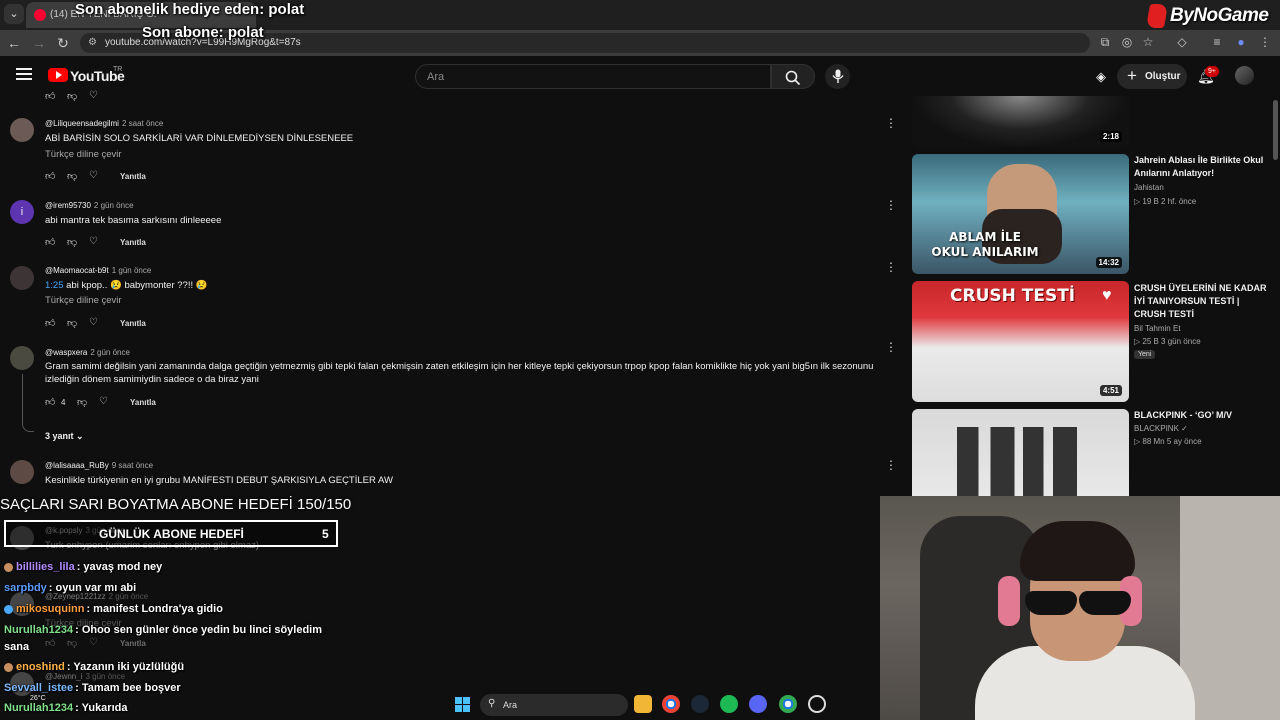  What do you see at coordinates (729, 704) in the screenshot?
I see `spotify-icon` at bounding box center [729, 704].